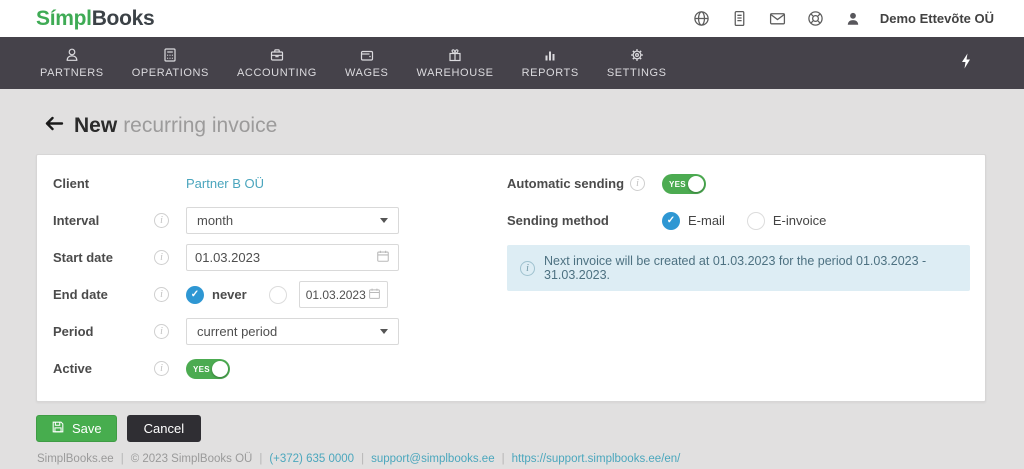 This screenshot has height=469, width=1024. I want to click on end-date-row: End date i ✓ never 01.03.2023, so click(280, 294).